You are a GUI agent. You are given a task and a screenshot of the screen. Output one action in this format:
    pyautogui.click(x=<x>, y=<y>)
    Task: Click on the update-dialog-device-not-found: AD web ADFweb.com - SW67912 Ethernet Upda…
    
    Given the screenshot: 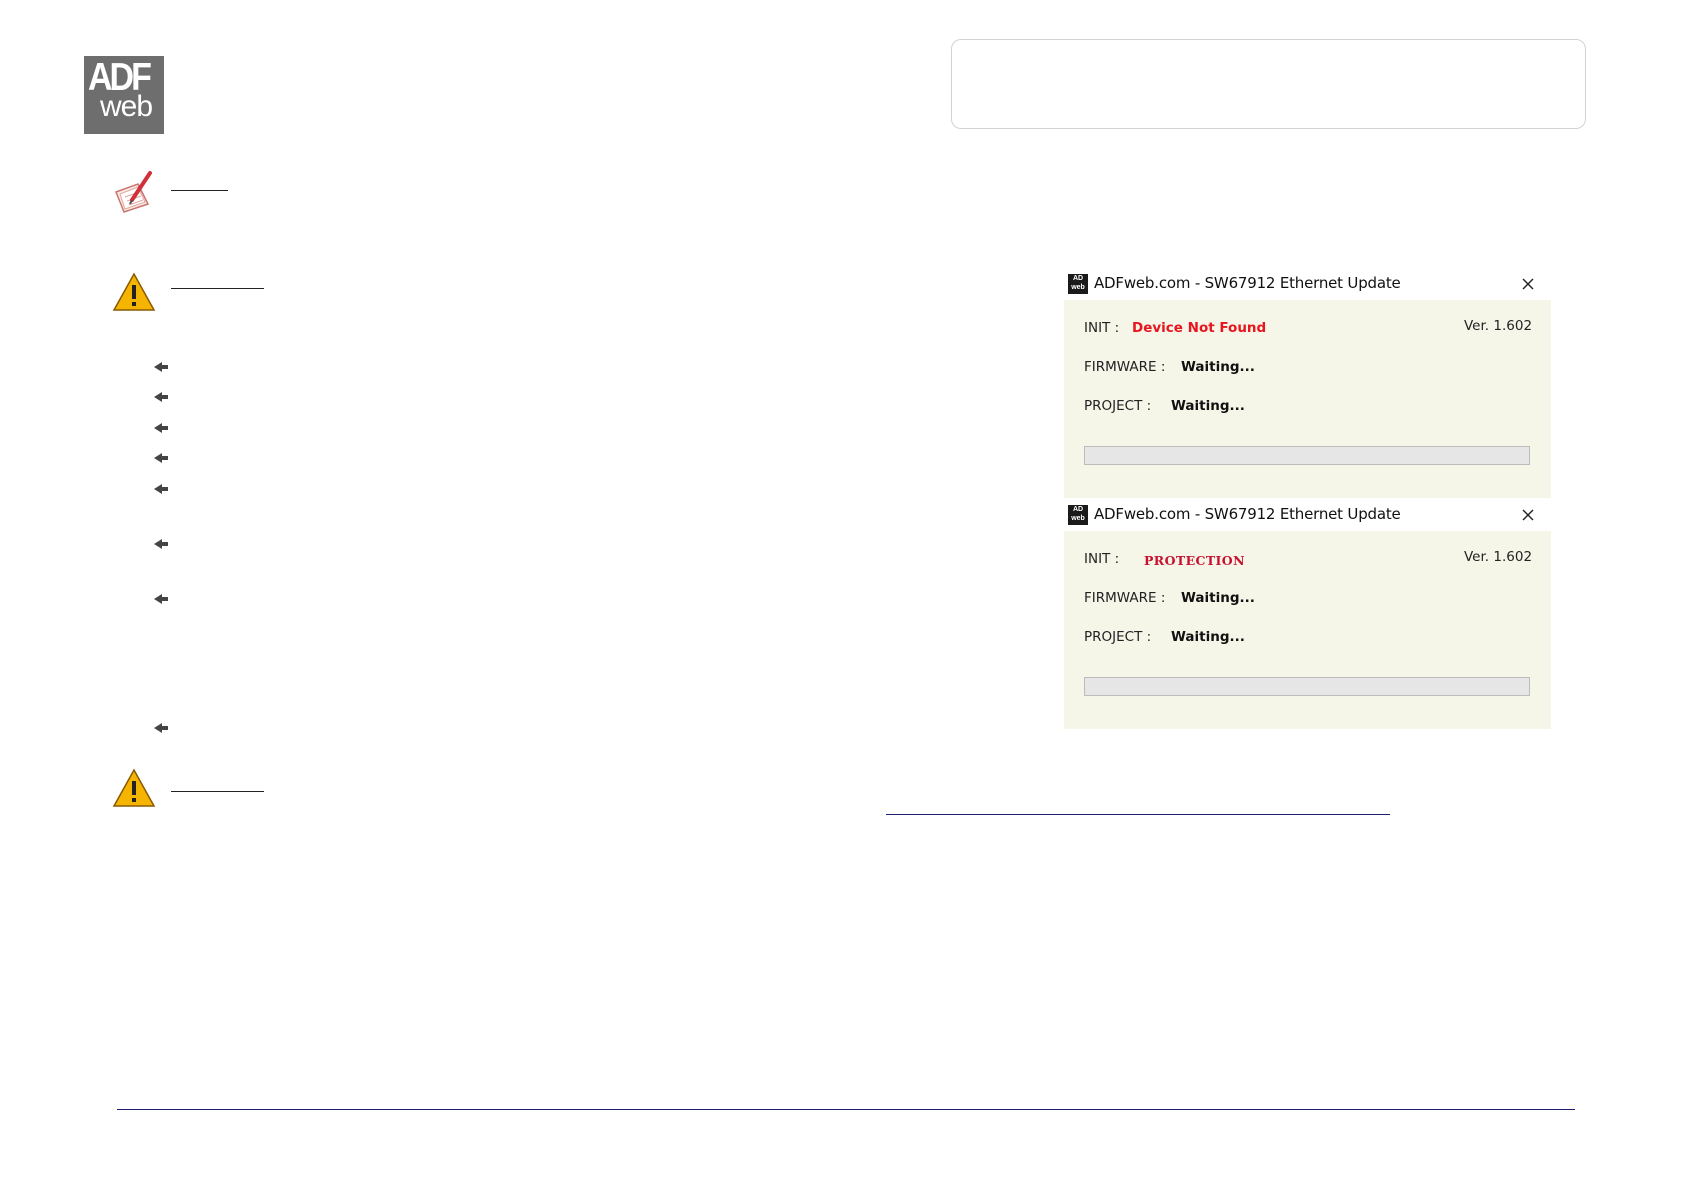 What is the action you would take?
    pyautogui.click(x=1307, y=383)
    